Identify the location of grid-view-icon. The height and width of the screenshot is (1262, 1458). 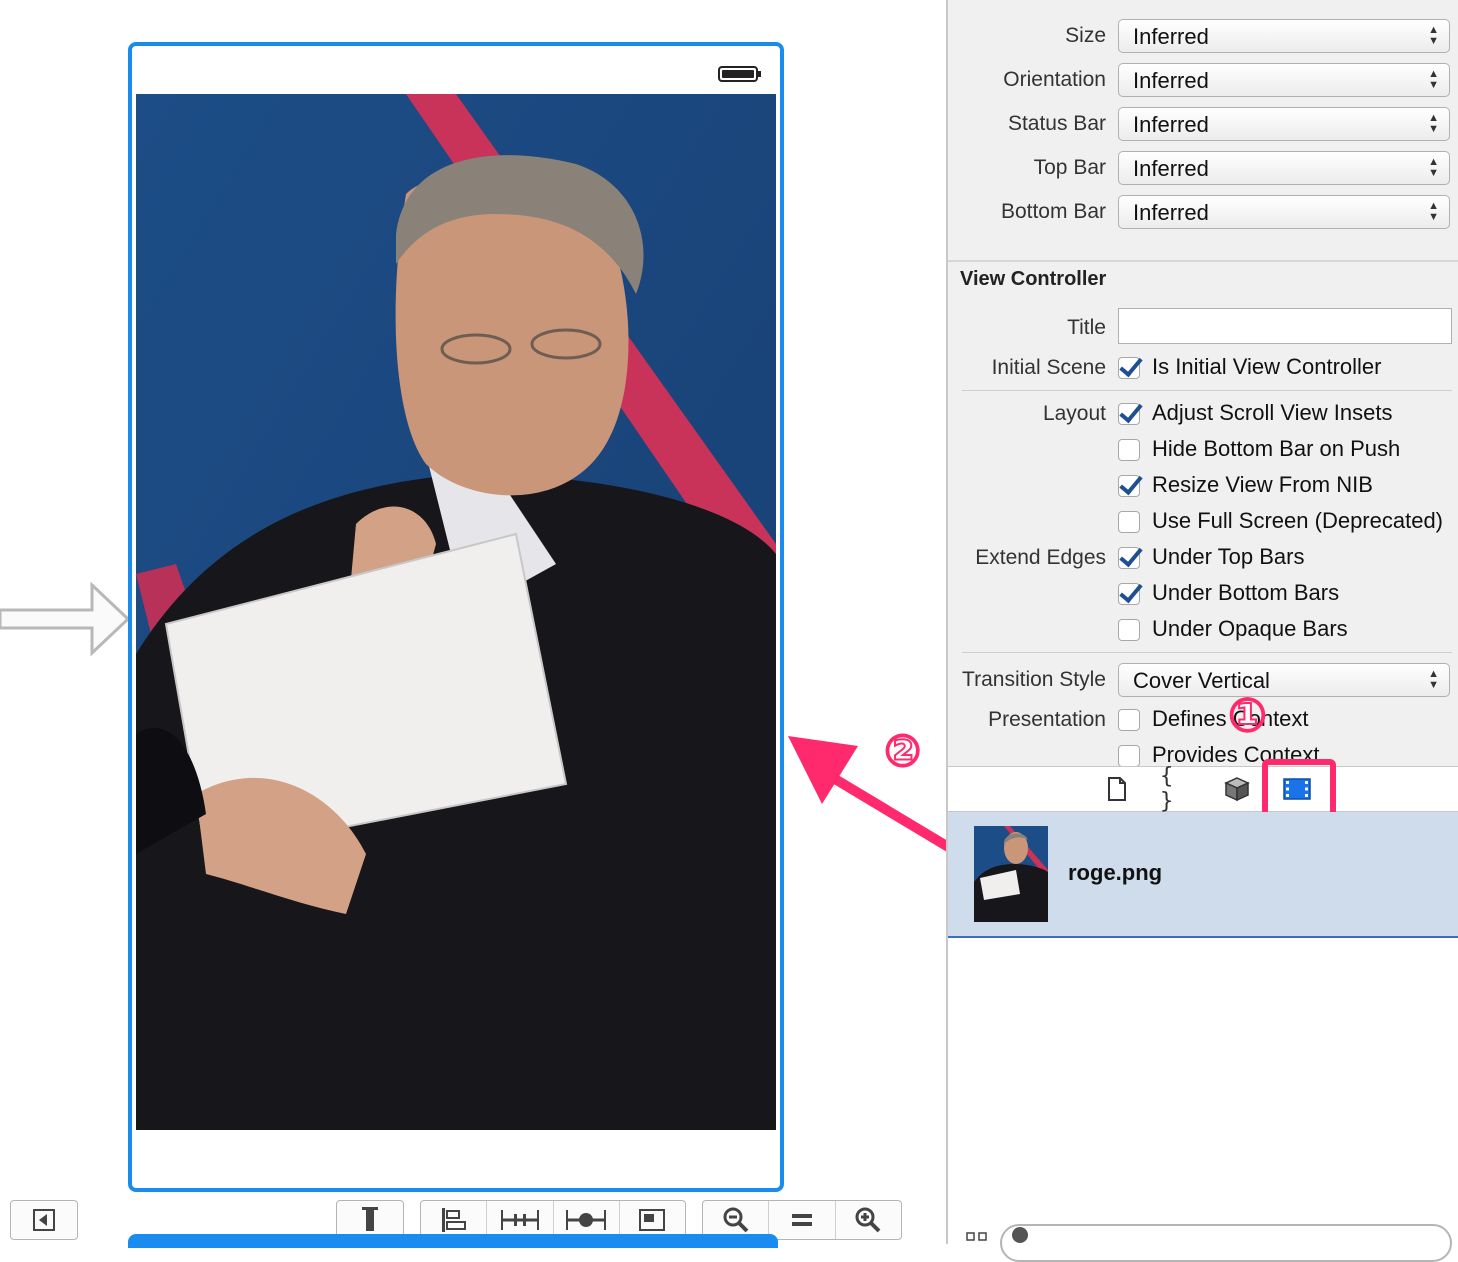
(977, 1237).